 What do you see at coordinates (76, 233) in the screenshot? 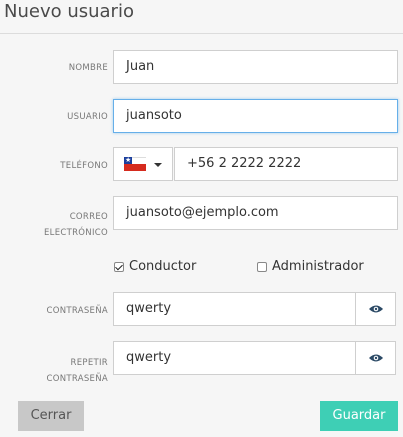
I see `correo-label-line2: ELECTRÓNICO` at bounding box center [76, 233].